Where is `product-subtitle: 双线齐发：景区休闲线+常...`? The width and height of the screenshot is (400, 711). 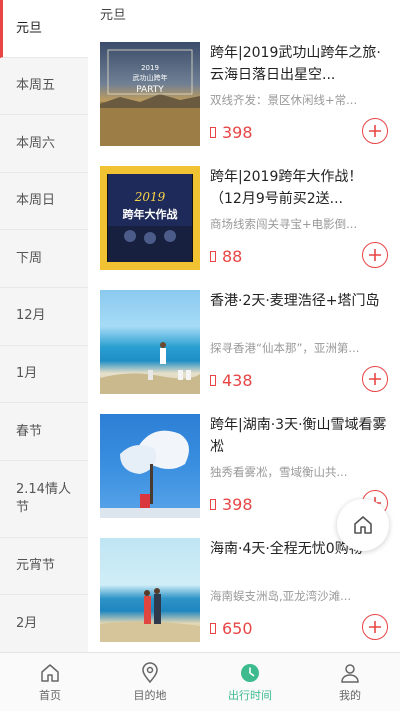 product-subtitle: 双线齐发：景区休闲线+常... is located at coordinates (284, 100).